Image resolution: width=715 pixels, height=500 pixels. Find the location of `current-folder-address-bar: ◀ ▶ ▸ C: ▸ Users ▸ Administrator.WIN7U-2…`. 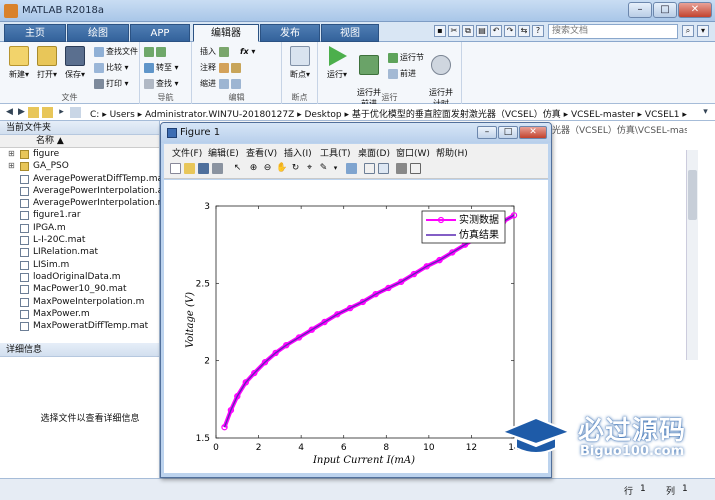

current-folder-address-bar: ◀ ▶ ▸ C: ▸ Users ▸ Administrator.WIN7U-2… is located at coordinates (357, 112).